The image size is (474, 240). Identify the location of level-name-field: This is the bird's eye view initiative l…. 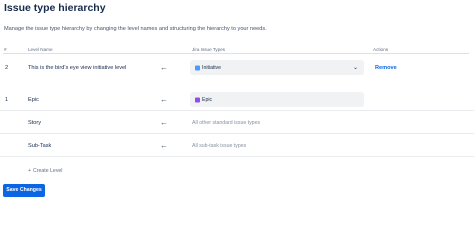
(77, 68).